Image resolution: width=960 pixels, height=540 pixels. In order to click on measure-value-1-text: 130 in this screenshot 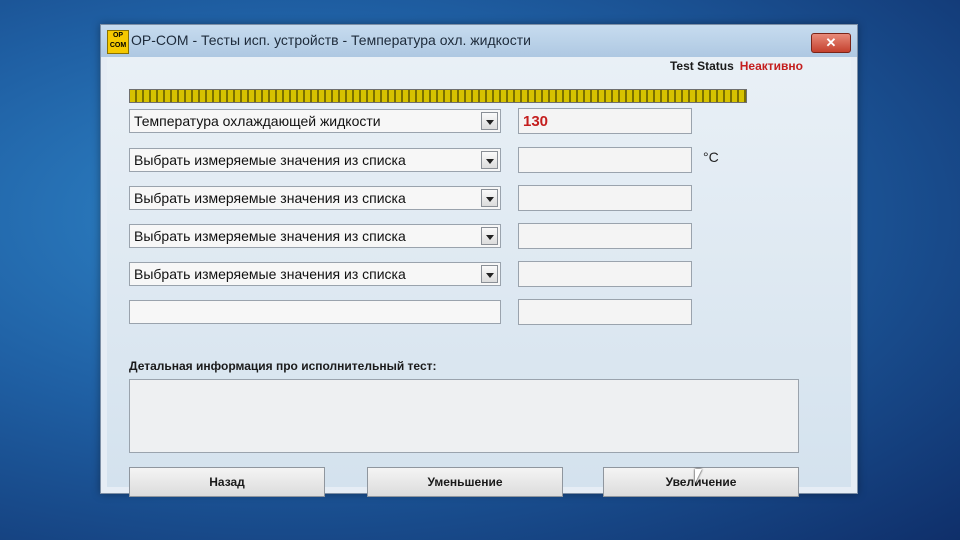, I will do `click(536, 121)`.